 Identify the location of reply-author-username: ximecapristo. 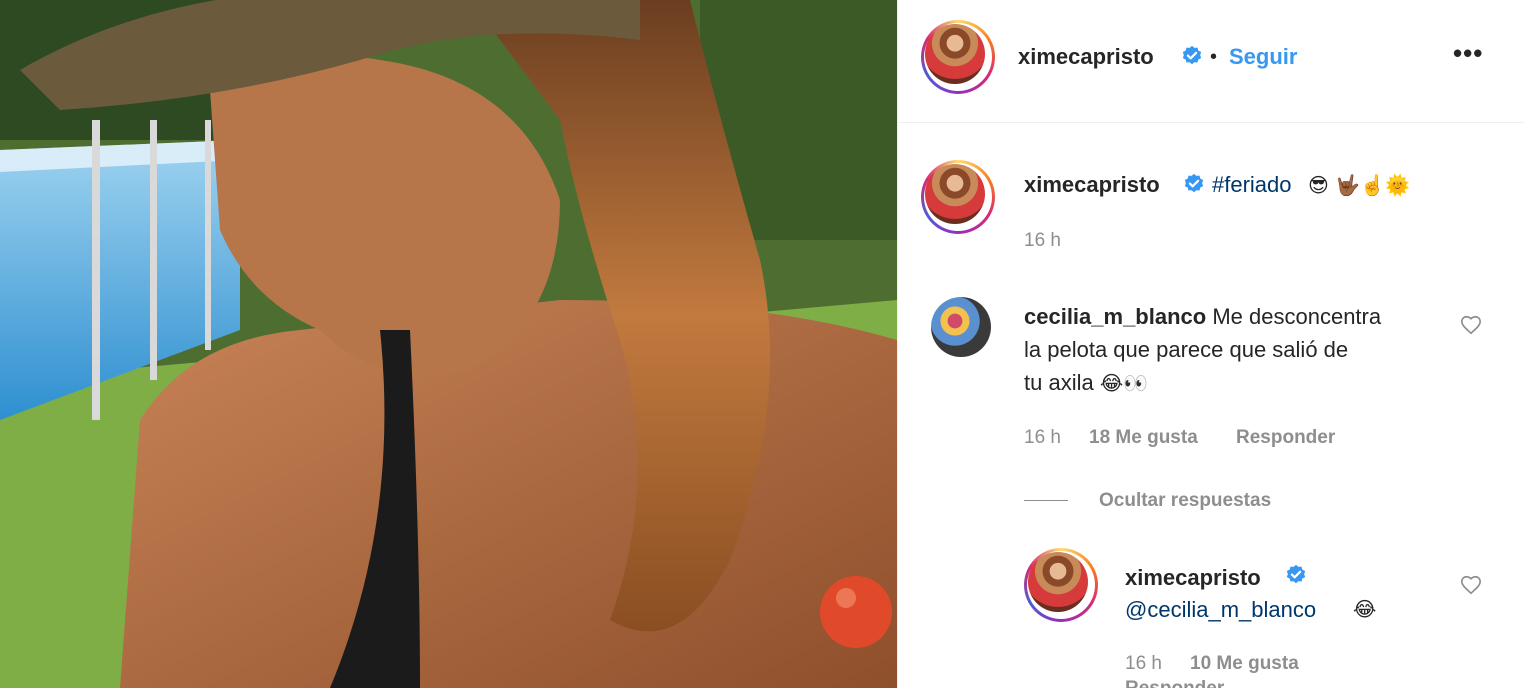
(1193, 578).